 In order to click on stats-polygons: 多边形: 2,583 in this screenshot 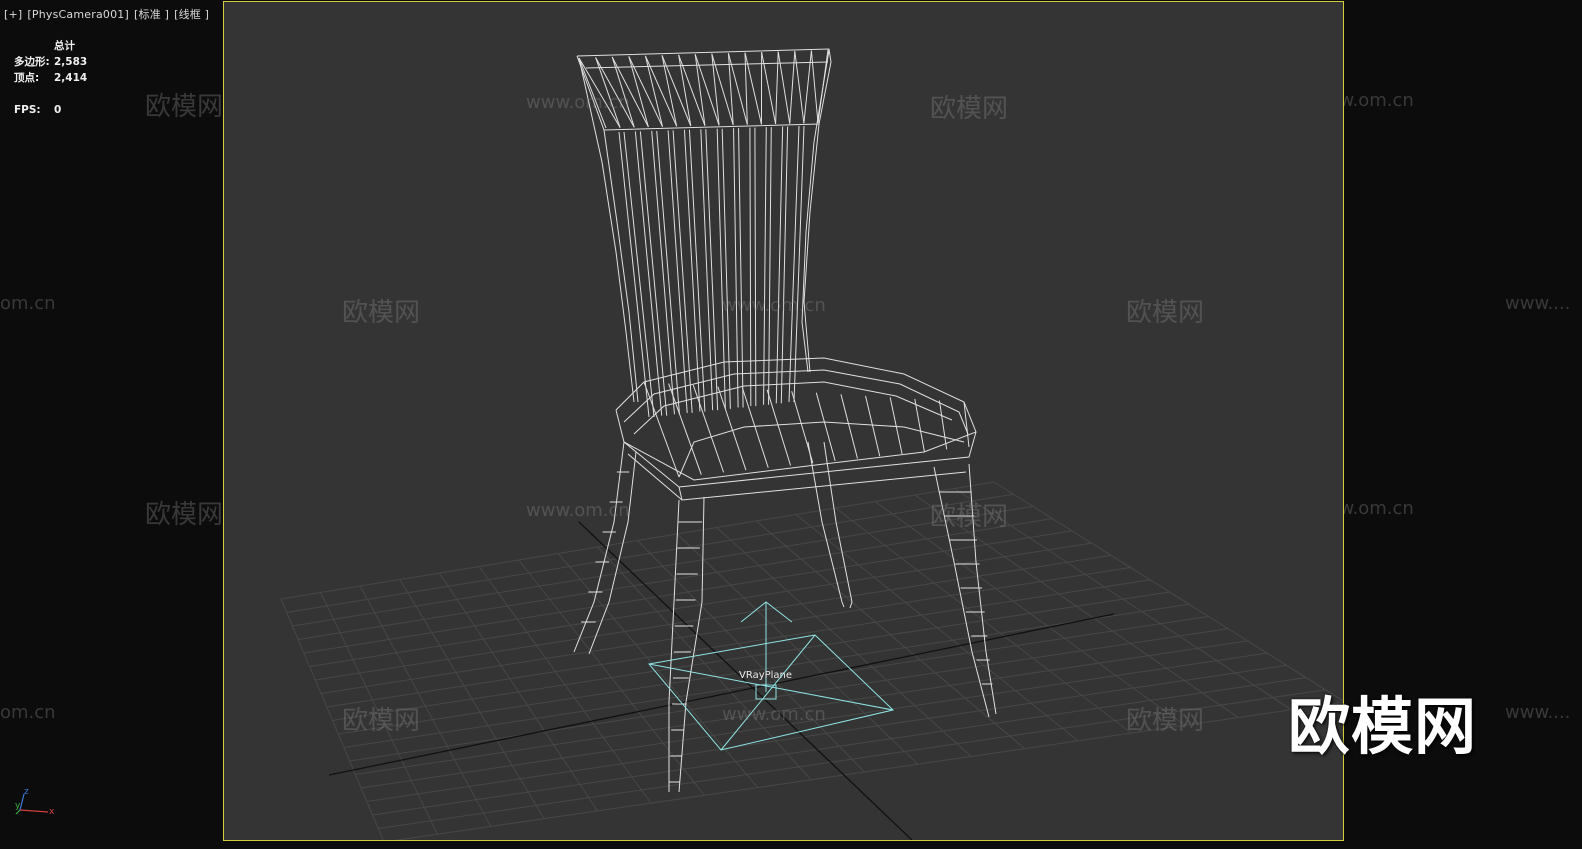, I will do `click(50, 62)`.